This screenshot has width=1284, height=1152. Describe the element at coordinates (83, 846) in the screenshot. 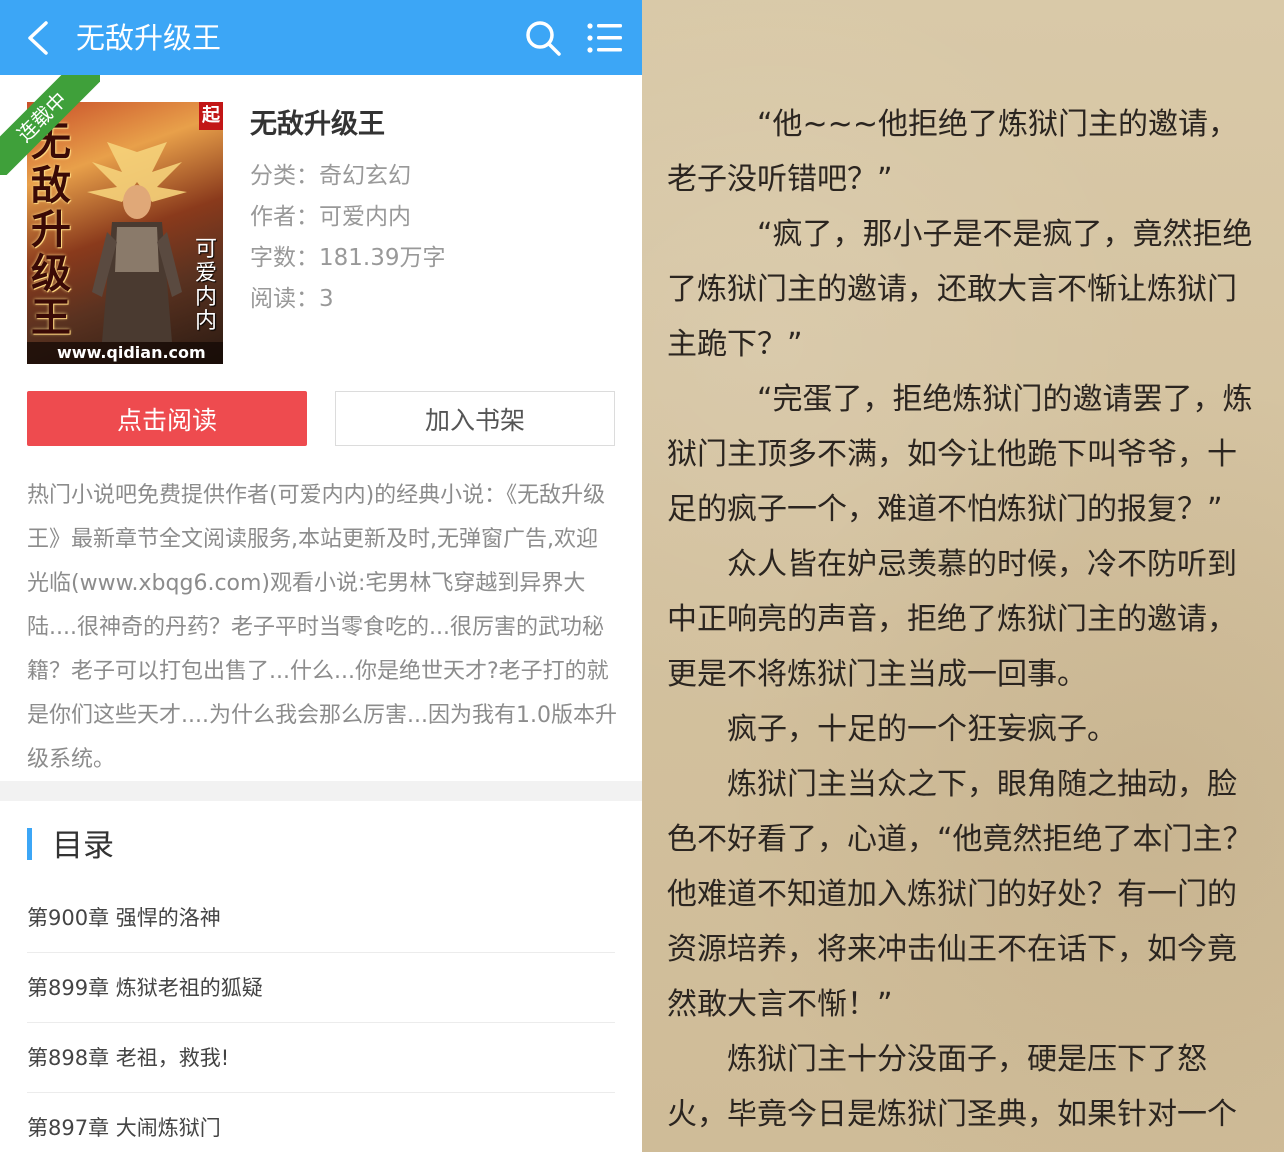

I see `toc-heading: 目录` at that location.